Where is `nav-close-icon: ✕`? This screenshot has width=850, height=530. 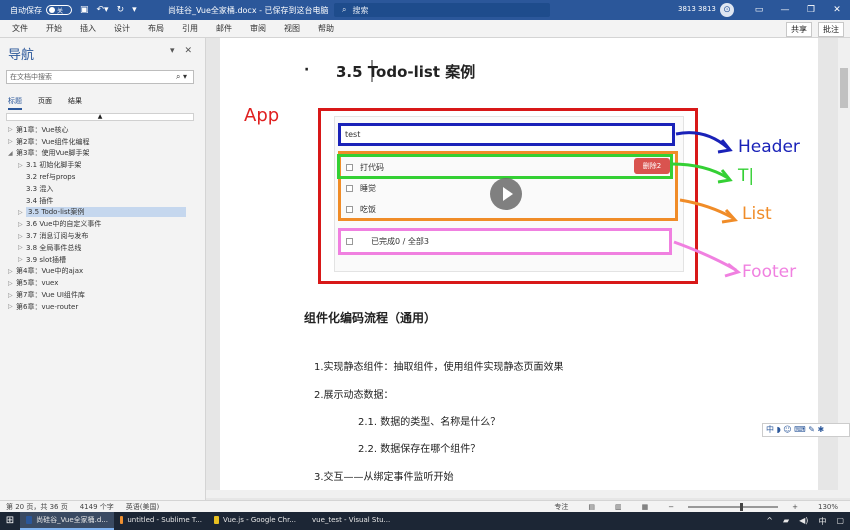 nav-close-icon: ✕ is located at coordinates (189, 51).